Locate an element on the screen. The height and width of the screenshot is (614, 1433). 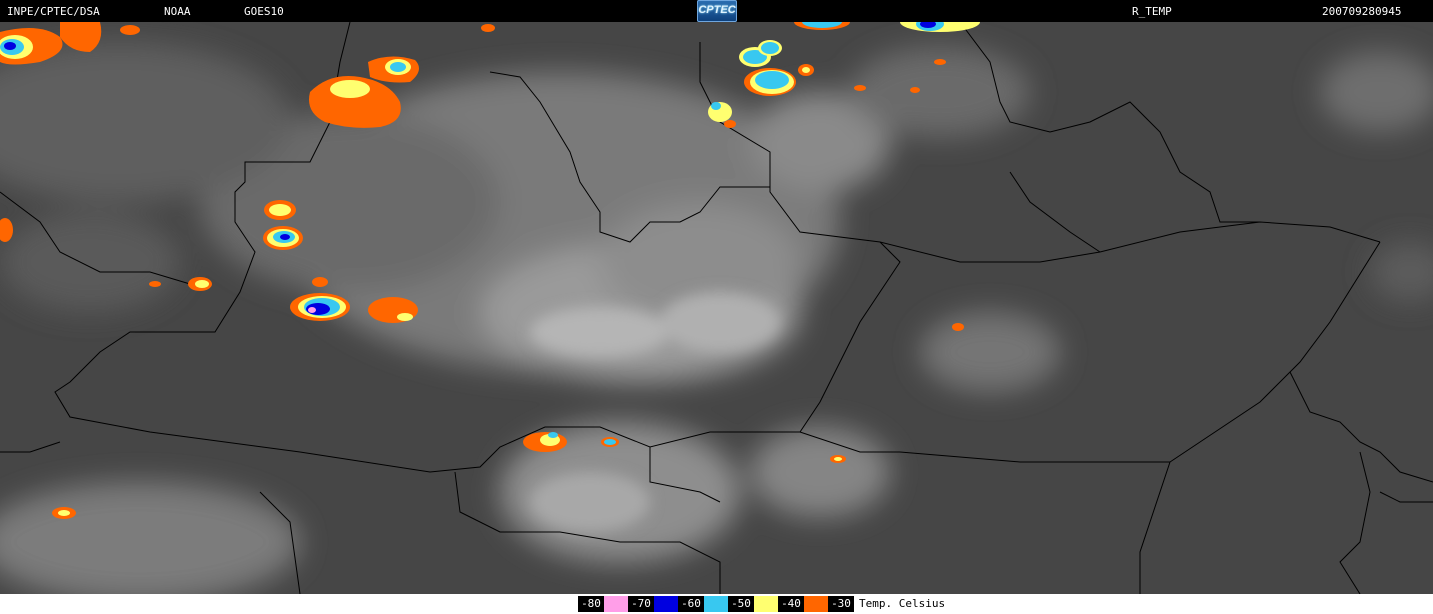
legend-item: -30 is located at coordinates (841, 604).